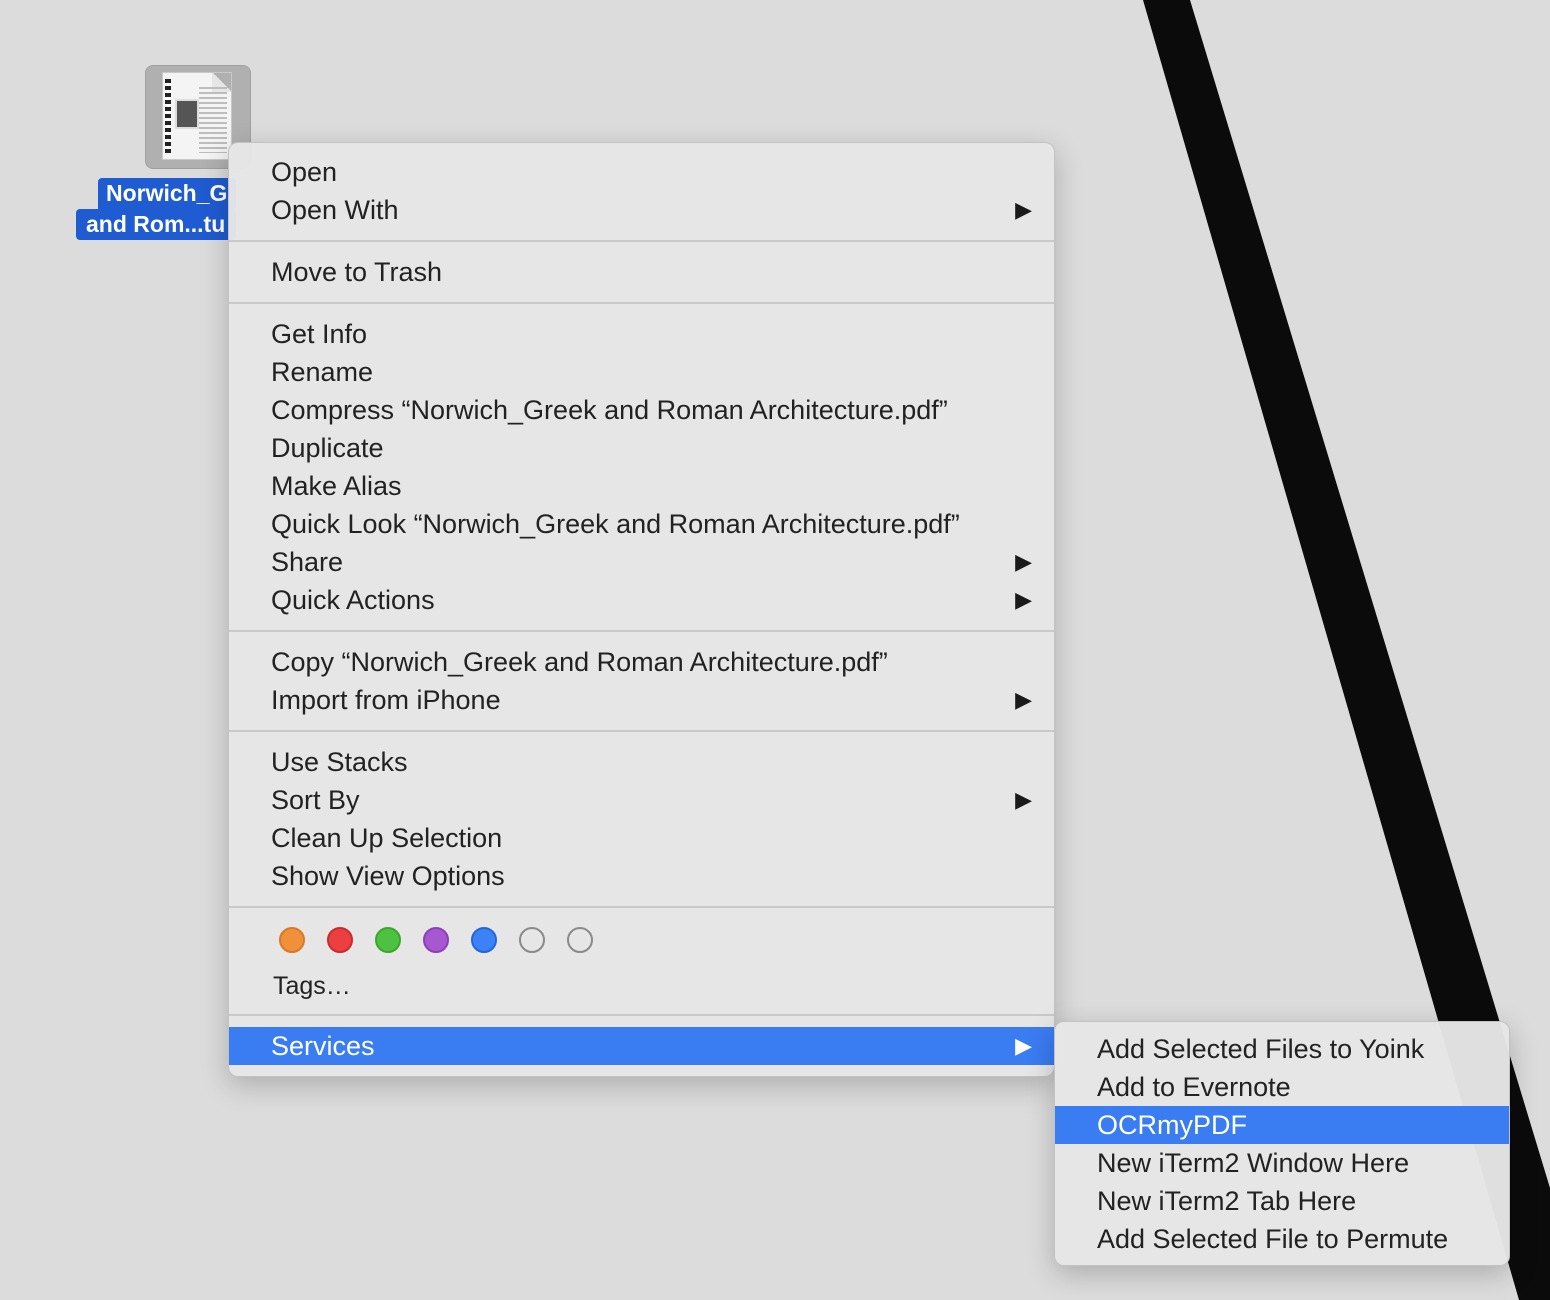 The image size is (1550, 1300). What do you see at coordinates (388, 940) in the screenshot?
I see `tag-green-icon` at bounding box center [388, 940].